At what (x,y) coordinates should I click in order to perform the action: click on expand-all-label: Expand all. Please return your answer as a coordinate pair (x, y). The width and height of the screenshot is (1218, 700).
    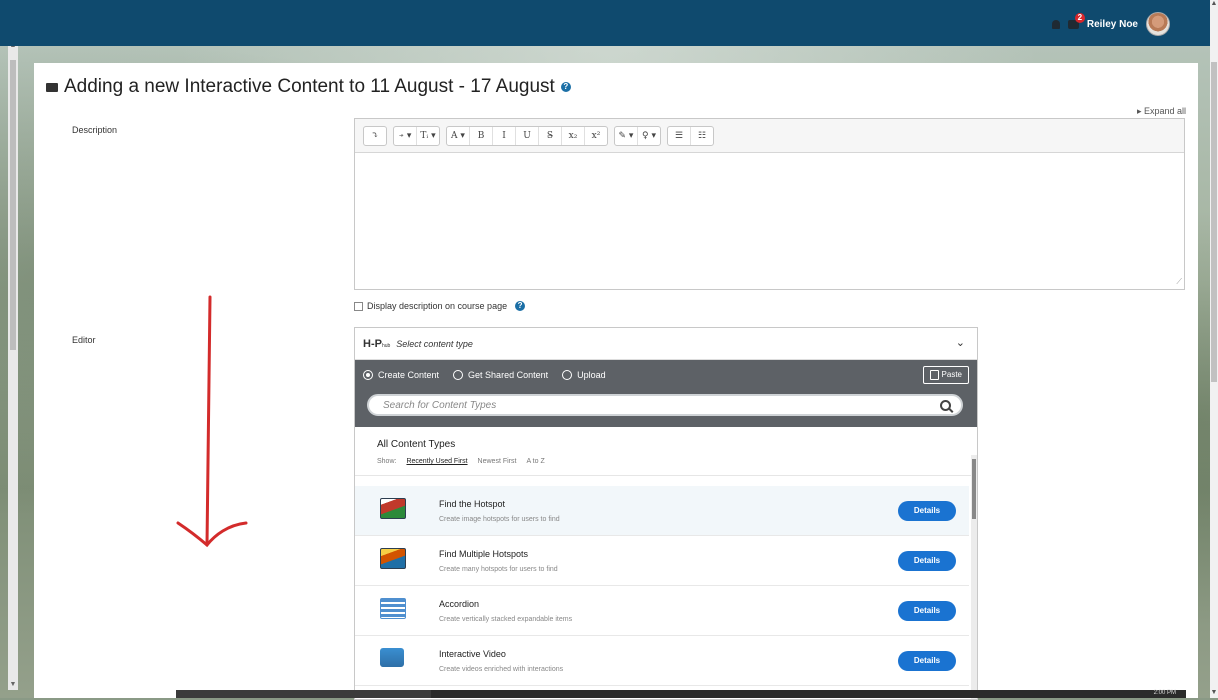
    Looking at the image, I should click on (1164, 111).